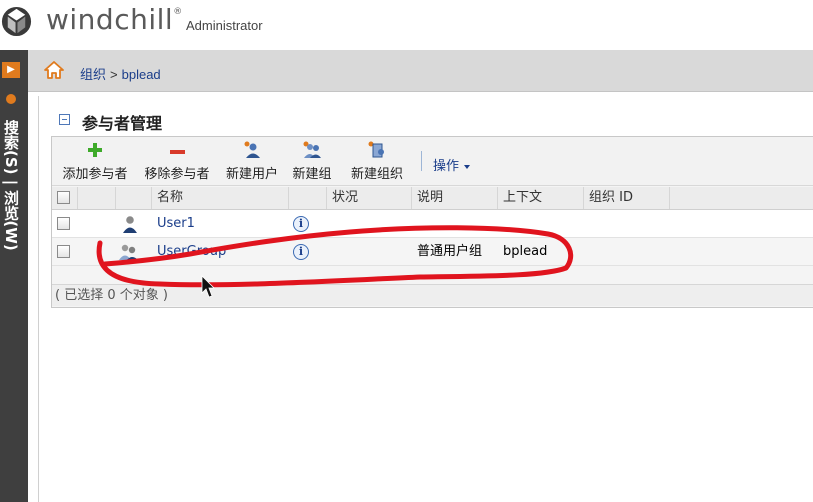 The width and height of the screenshot is (813, 502). Describe the element at coordinates (432, 161) in the screenshot. I see `table-toolbar: 添加参与者 移除参与者 新建用户 新建组 新建组织 操作` at that location.